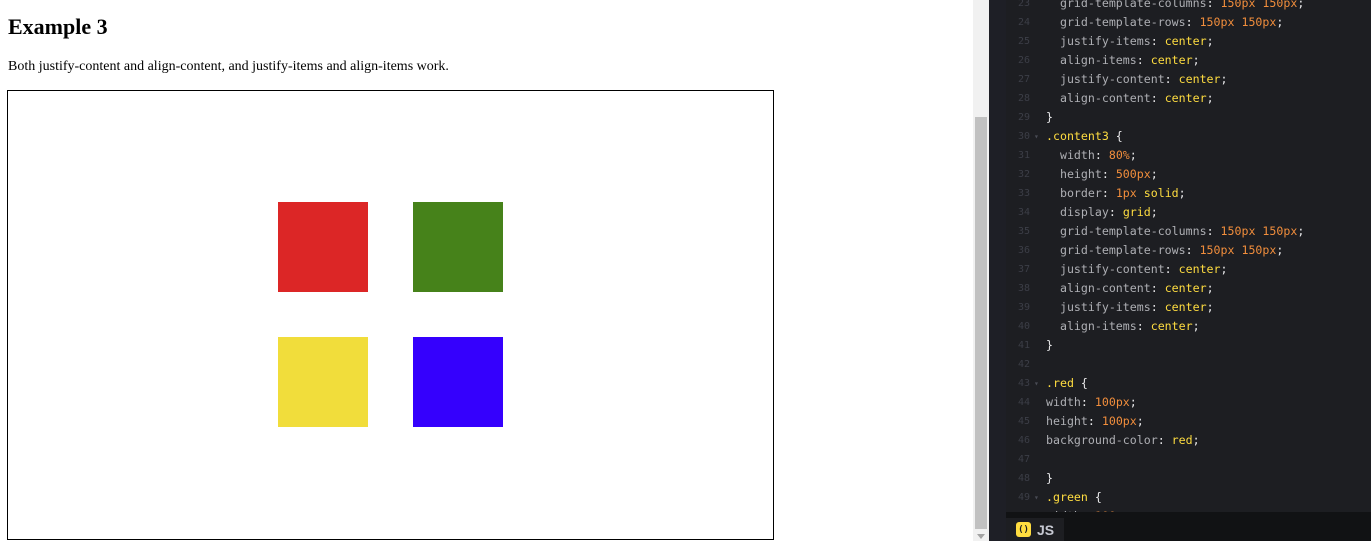 Image resolution: width=1371 pixels, height=541 pixels. I want to click on page-heading: Example 3, so click(58, 26).